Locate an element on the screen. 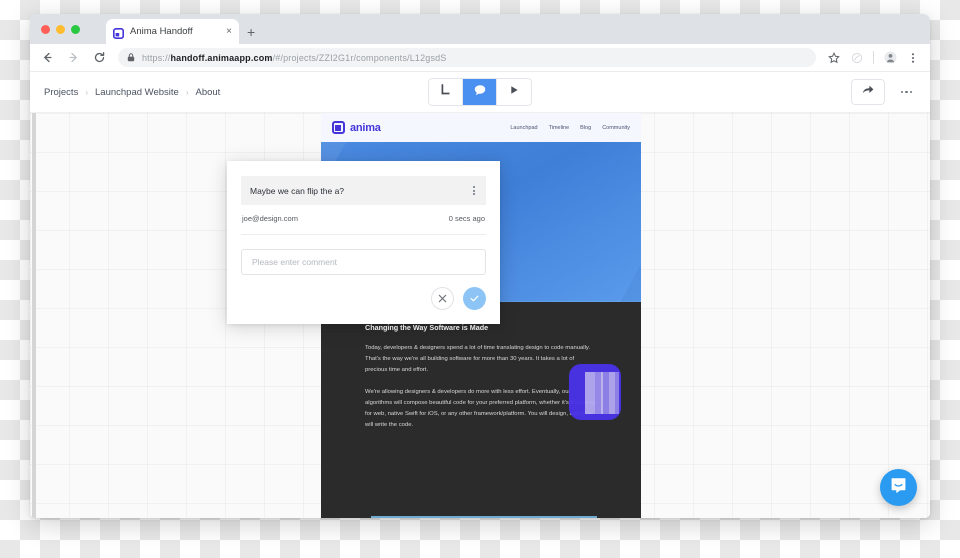 The height and width of the screenshot is (558, 960). window-traffic-lights is located at coordinates (60, 29).